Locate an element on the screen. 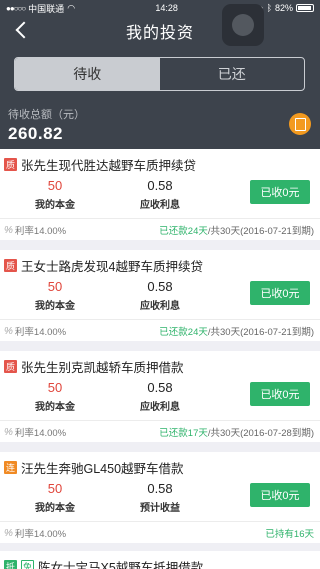 This screenshot has width=320, height=569. pending-total-amount: 260.82 is located at coordinates (35, 133).